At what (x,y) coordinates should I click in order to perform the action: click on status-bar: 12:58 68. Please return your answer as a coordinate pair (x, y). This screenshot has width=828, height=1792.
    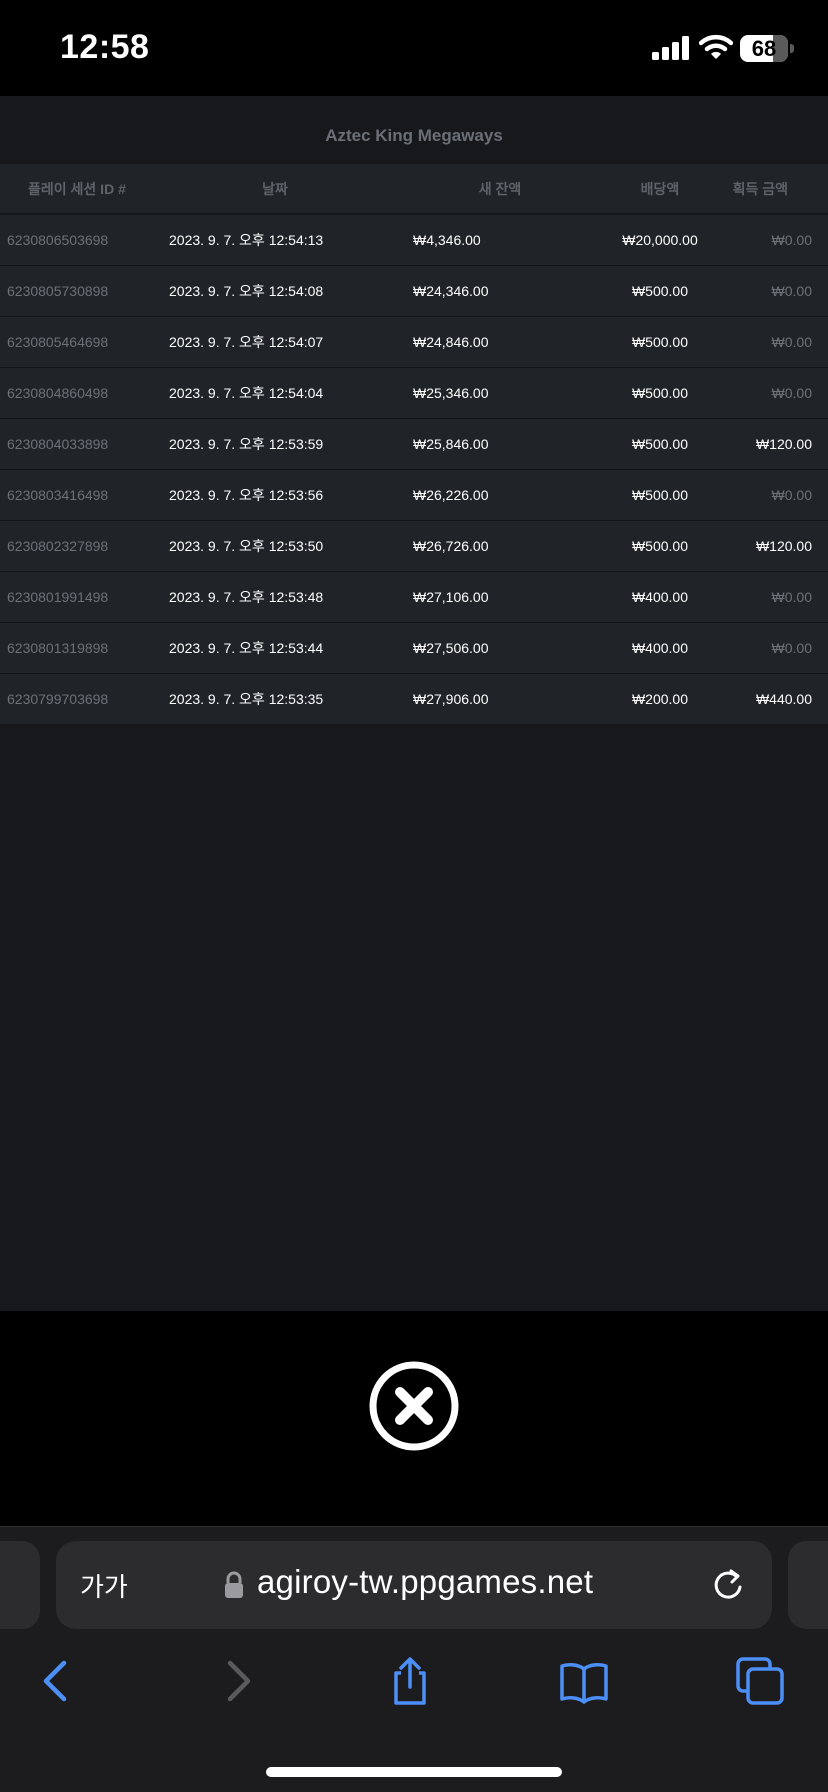
    Looking at the image, I should click on (414, 48).